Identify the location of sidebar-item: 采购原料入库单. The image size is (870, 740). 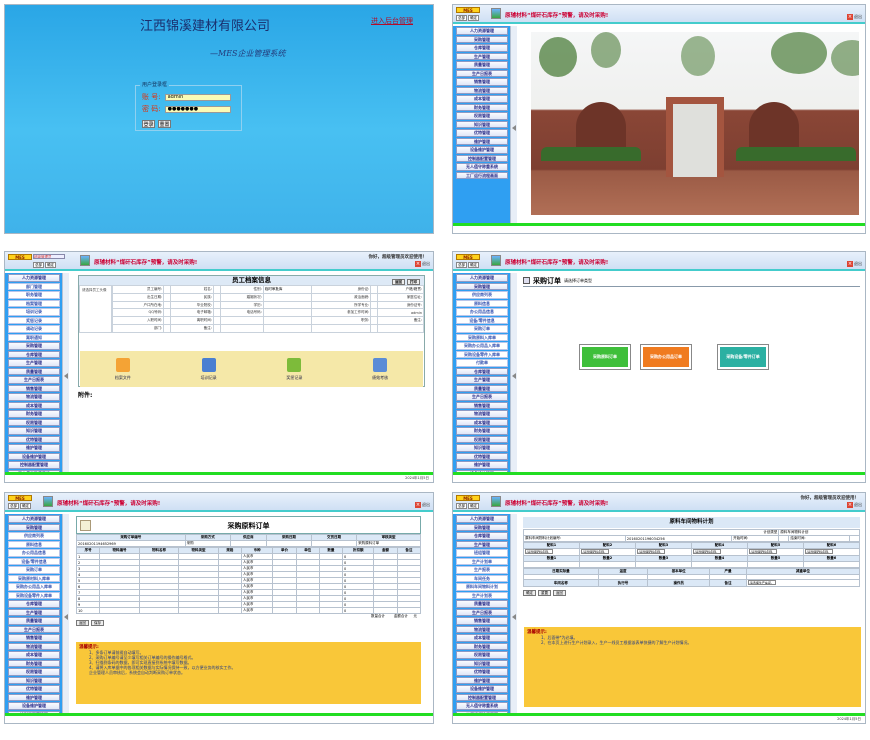
(482, 337).